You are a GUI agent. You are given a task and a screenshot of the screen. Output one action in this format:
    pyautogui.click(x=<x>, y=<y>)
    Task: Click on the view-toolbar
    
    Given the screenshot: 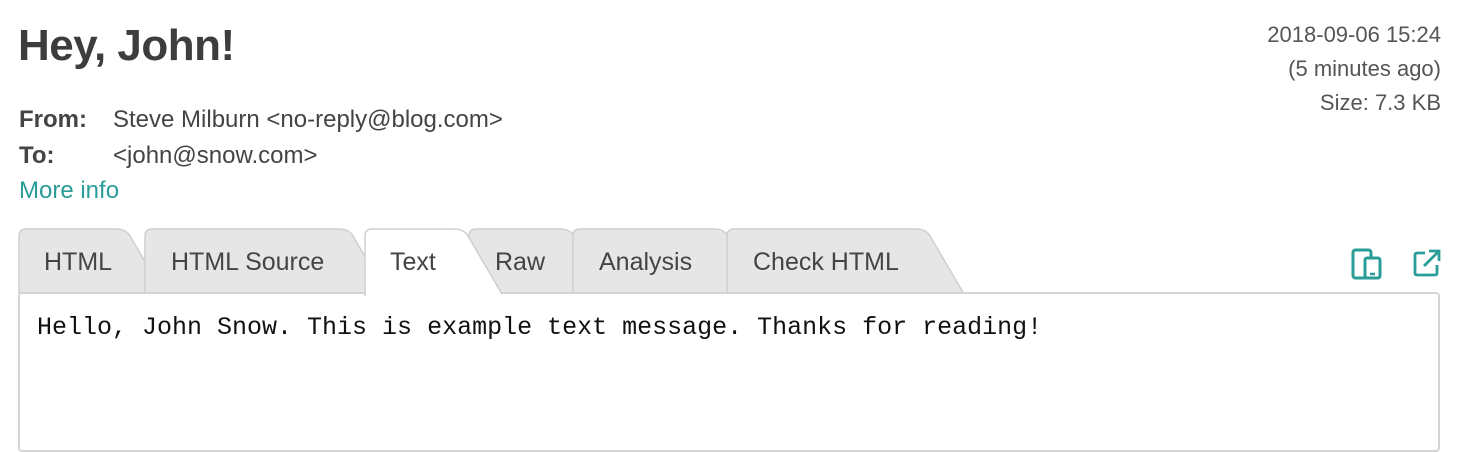 What is the action you would take?
    pyautogui.click(x=1397, y=263)
    